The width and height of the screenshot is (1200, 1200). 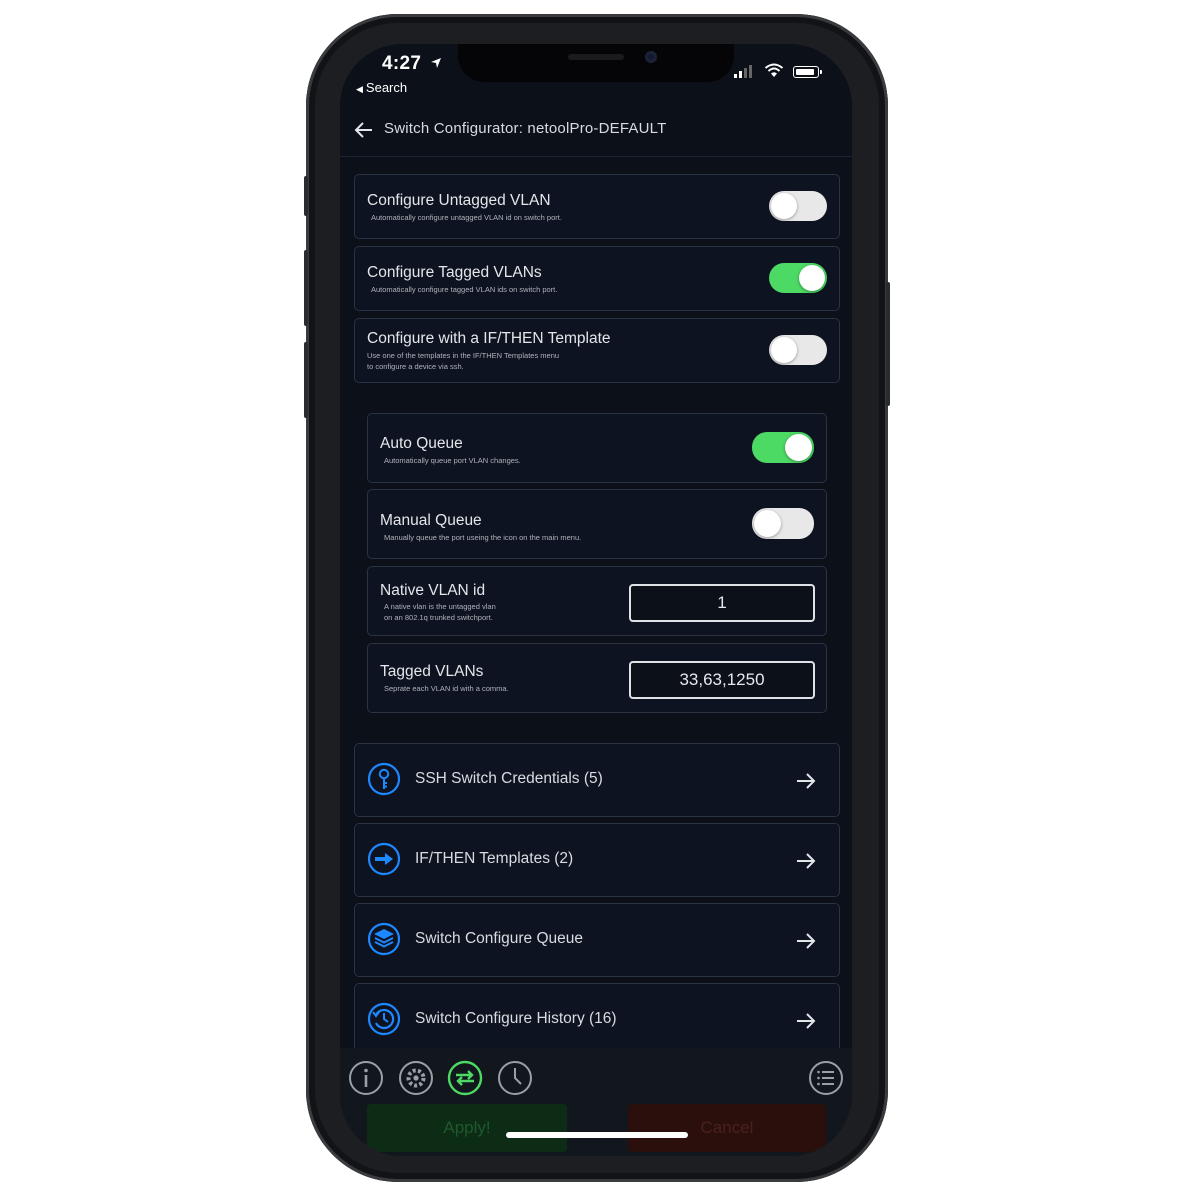 I want to click on menu-list-icon, so click(x=826, y=1078).